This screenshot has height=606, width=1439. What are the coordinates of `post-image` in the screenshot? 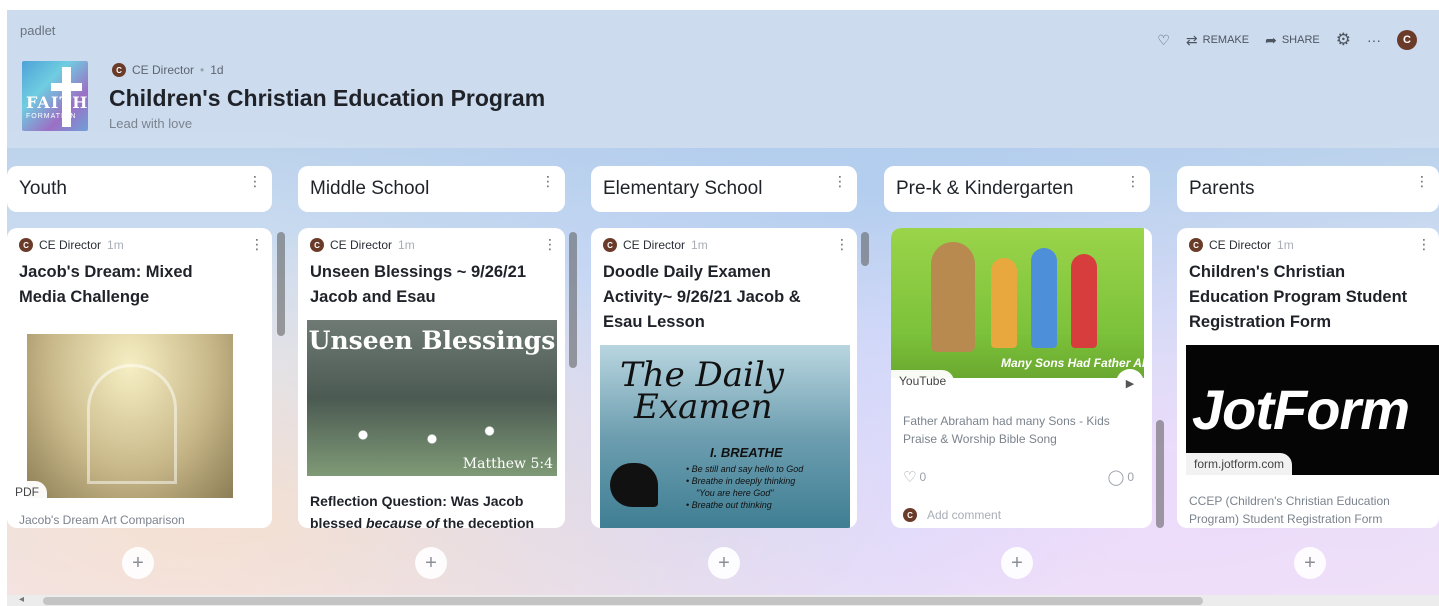 It's located at (130, 416).